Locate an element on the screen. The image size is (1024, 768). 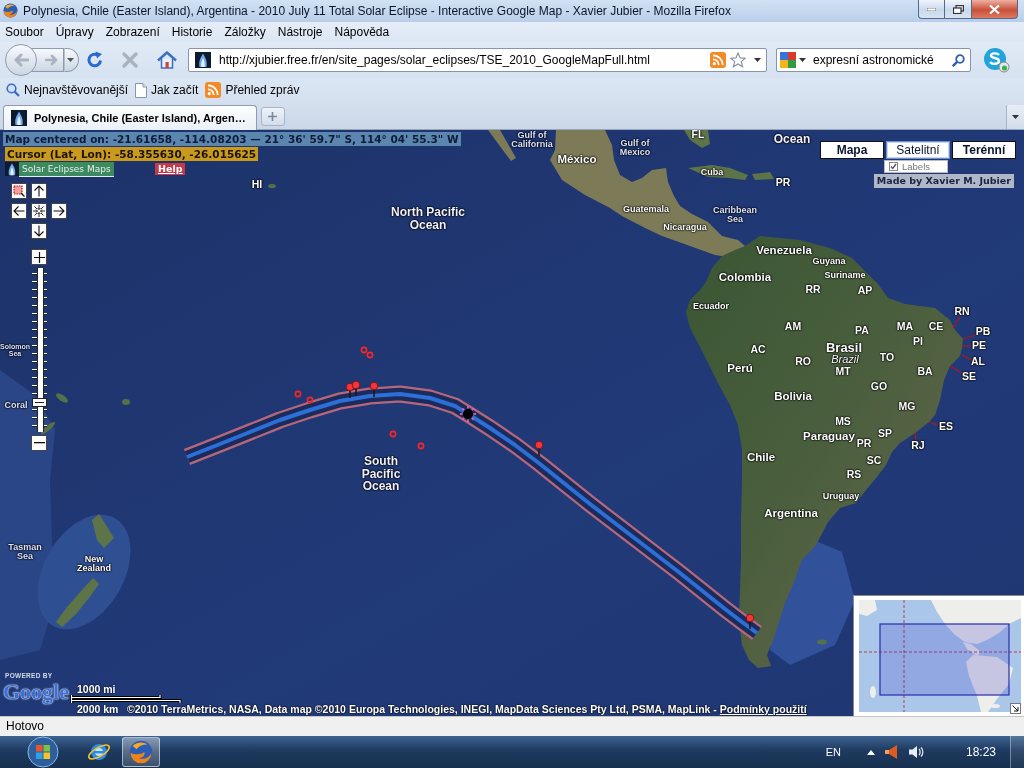
collapse-button is located at coordinates (1015, 708).